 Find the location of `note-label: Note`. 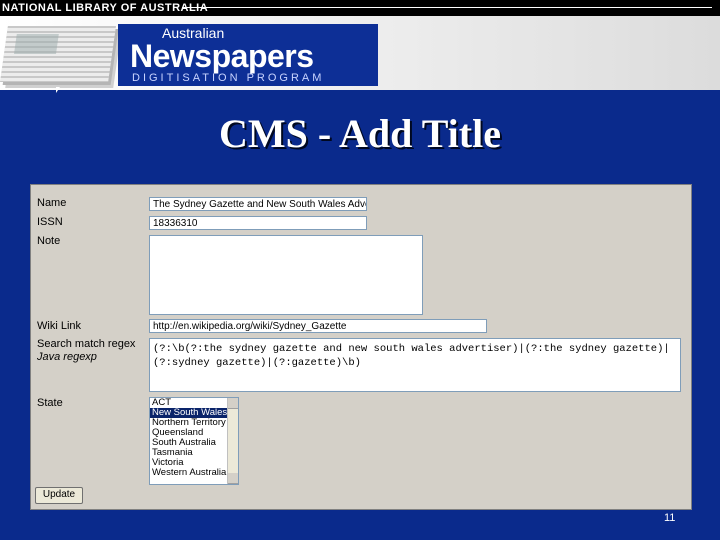

note-label: Note is located at coordinates (49, 241).